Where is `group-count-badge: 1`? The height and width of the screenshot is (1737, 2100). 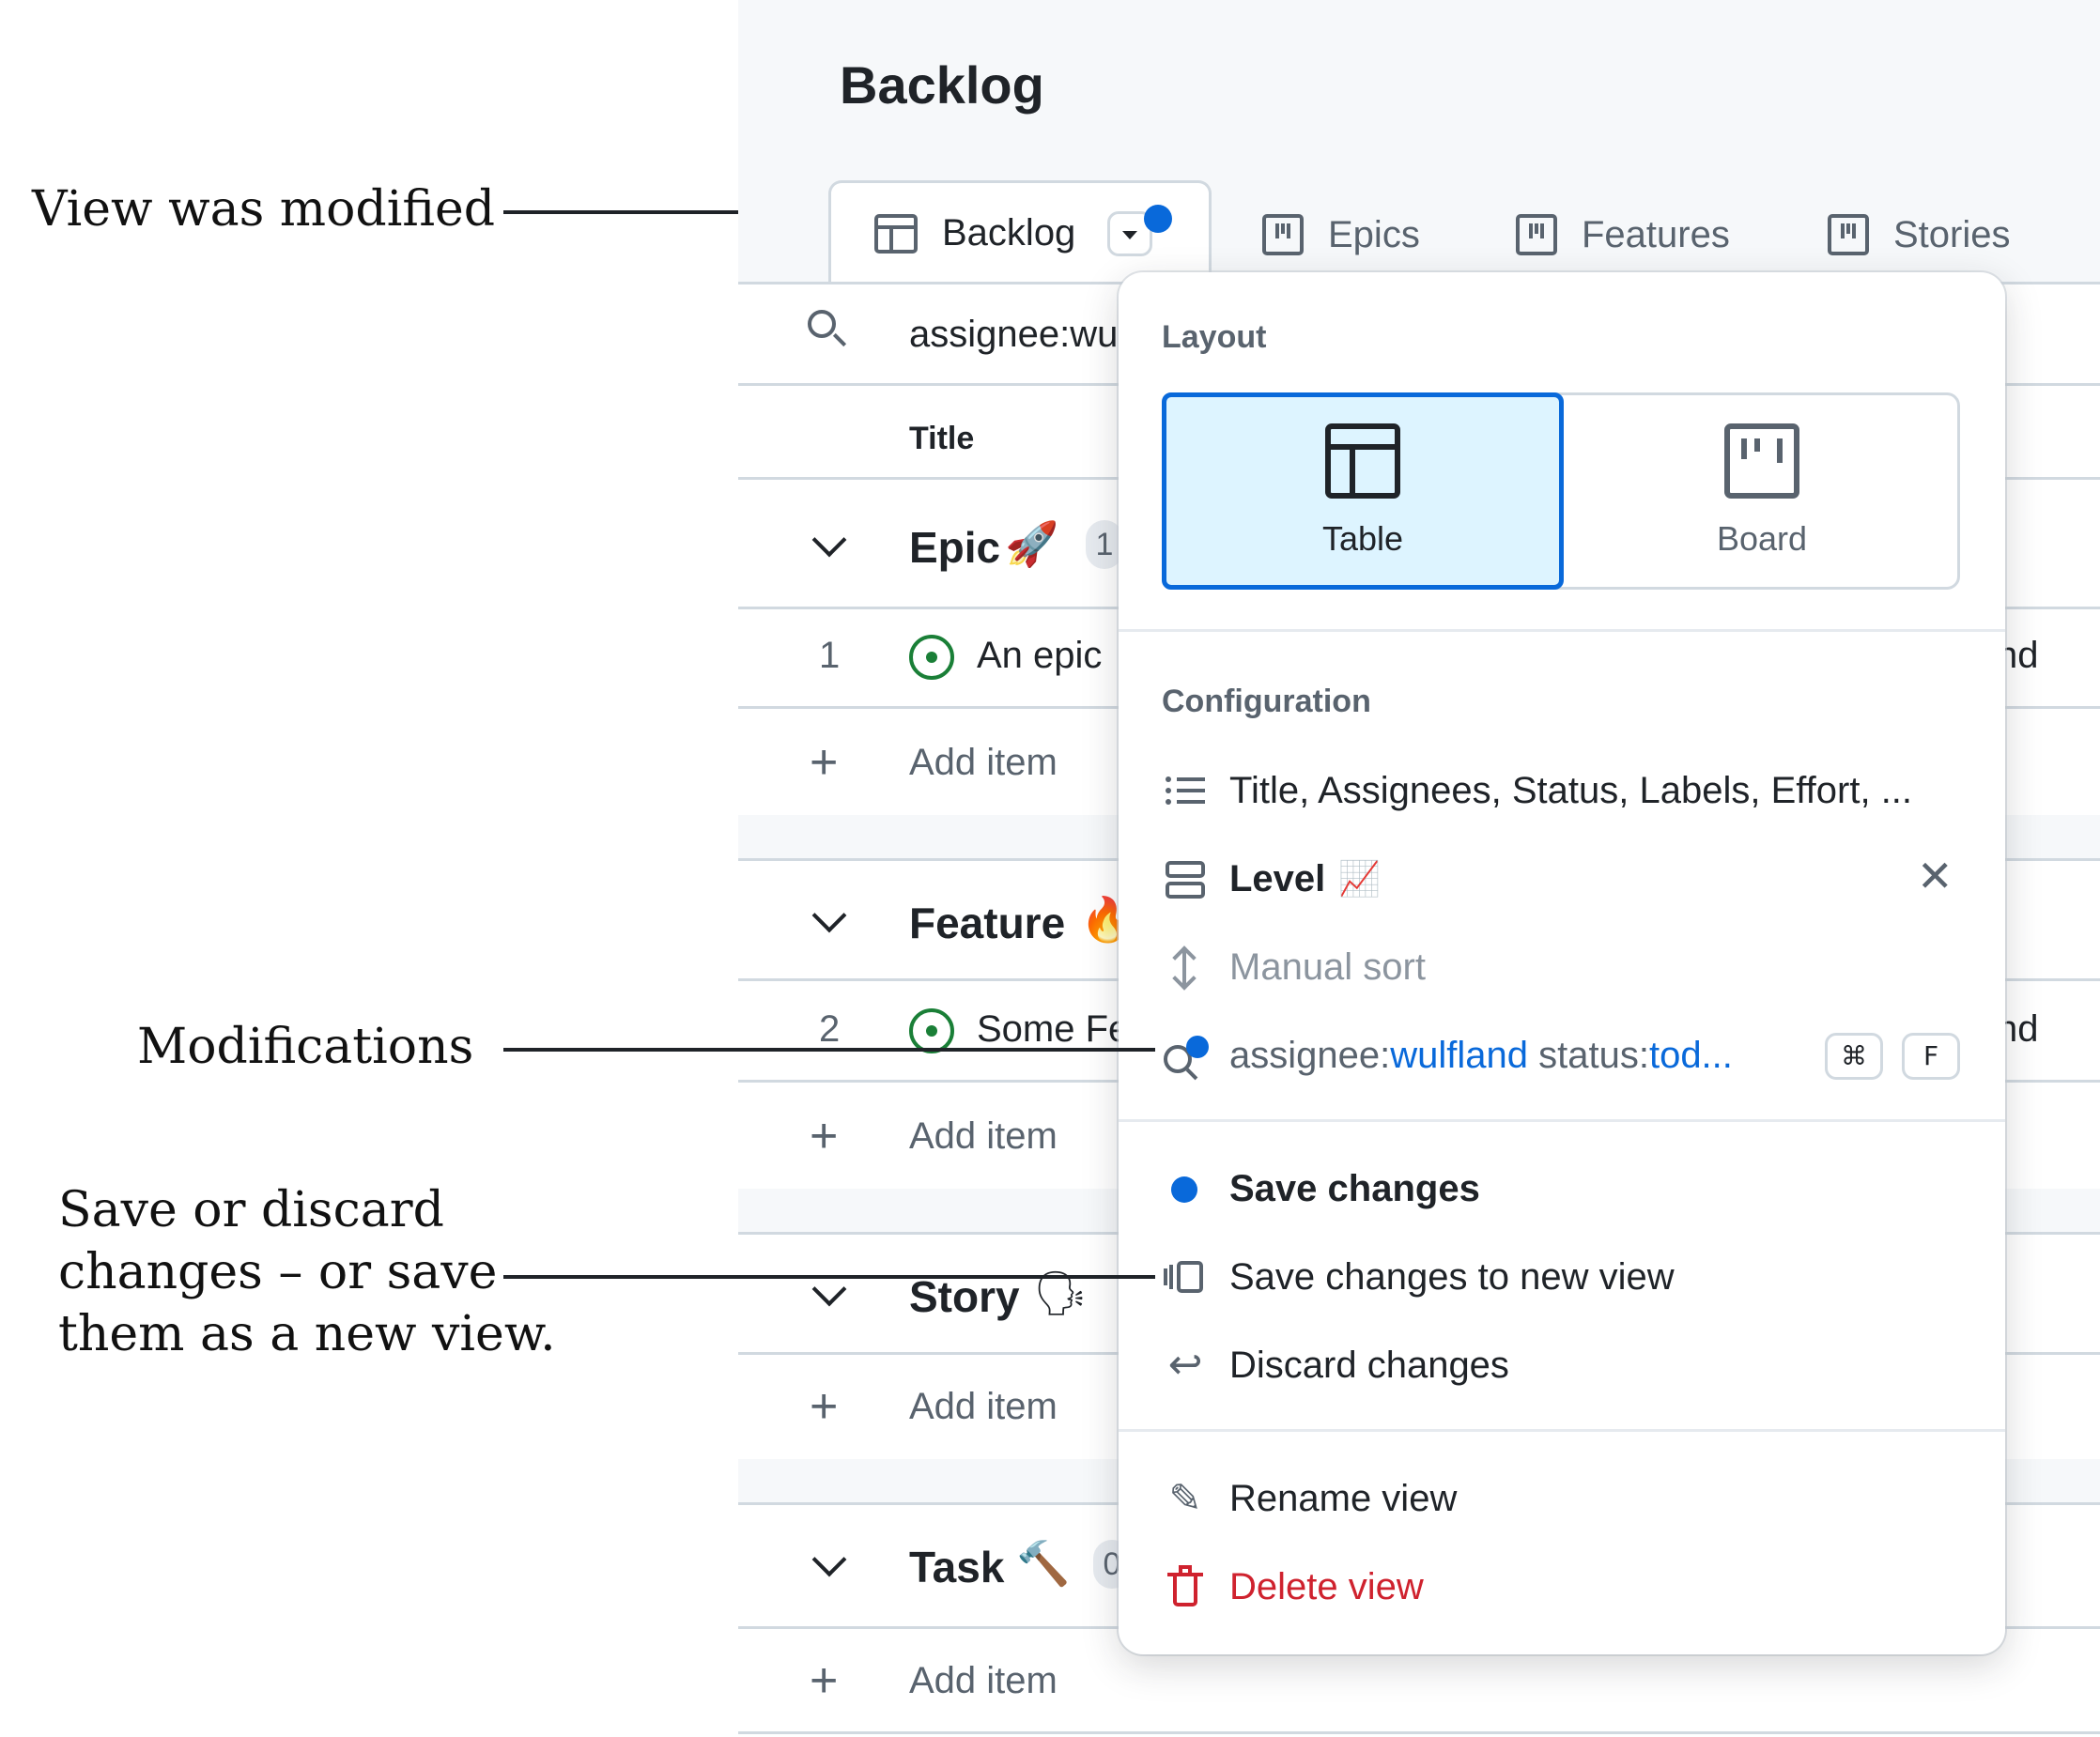 group-count-badge: 1 is located at coordinates (1105, 544).